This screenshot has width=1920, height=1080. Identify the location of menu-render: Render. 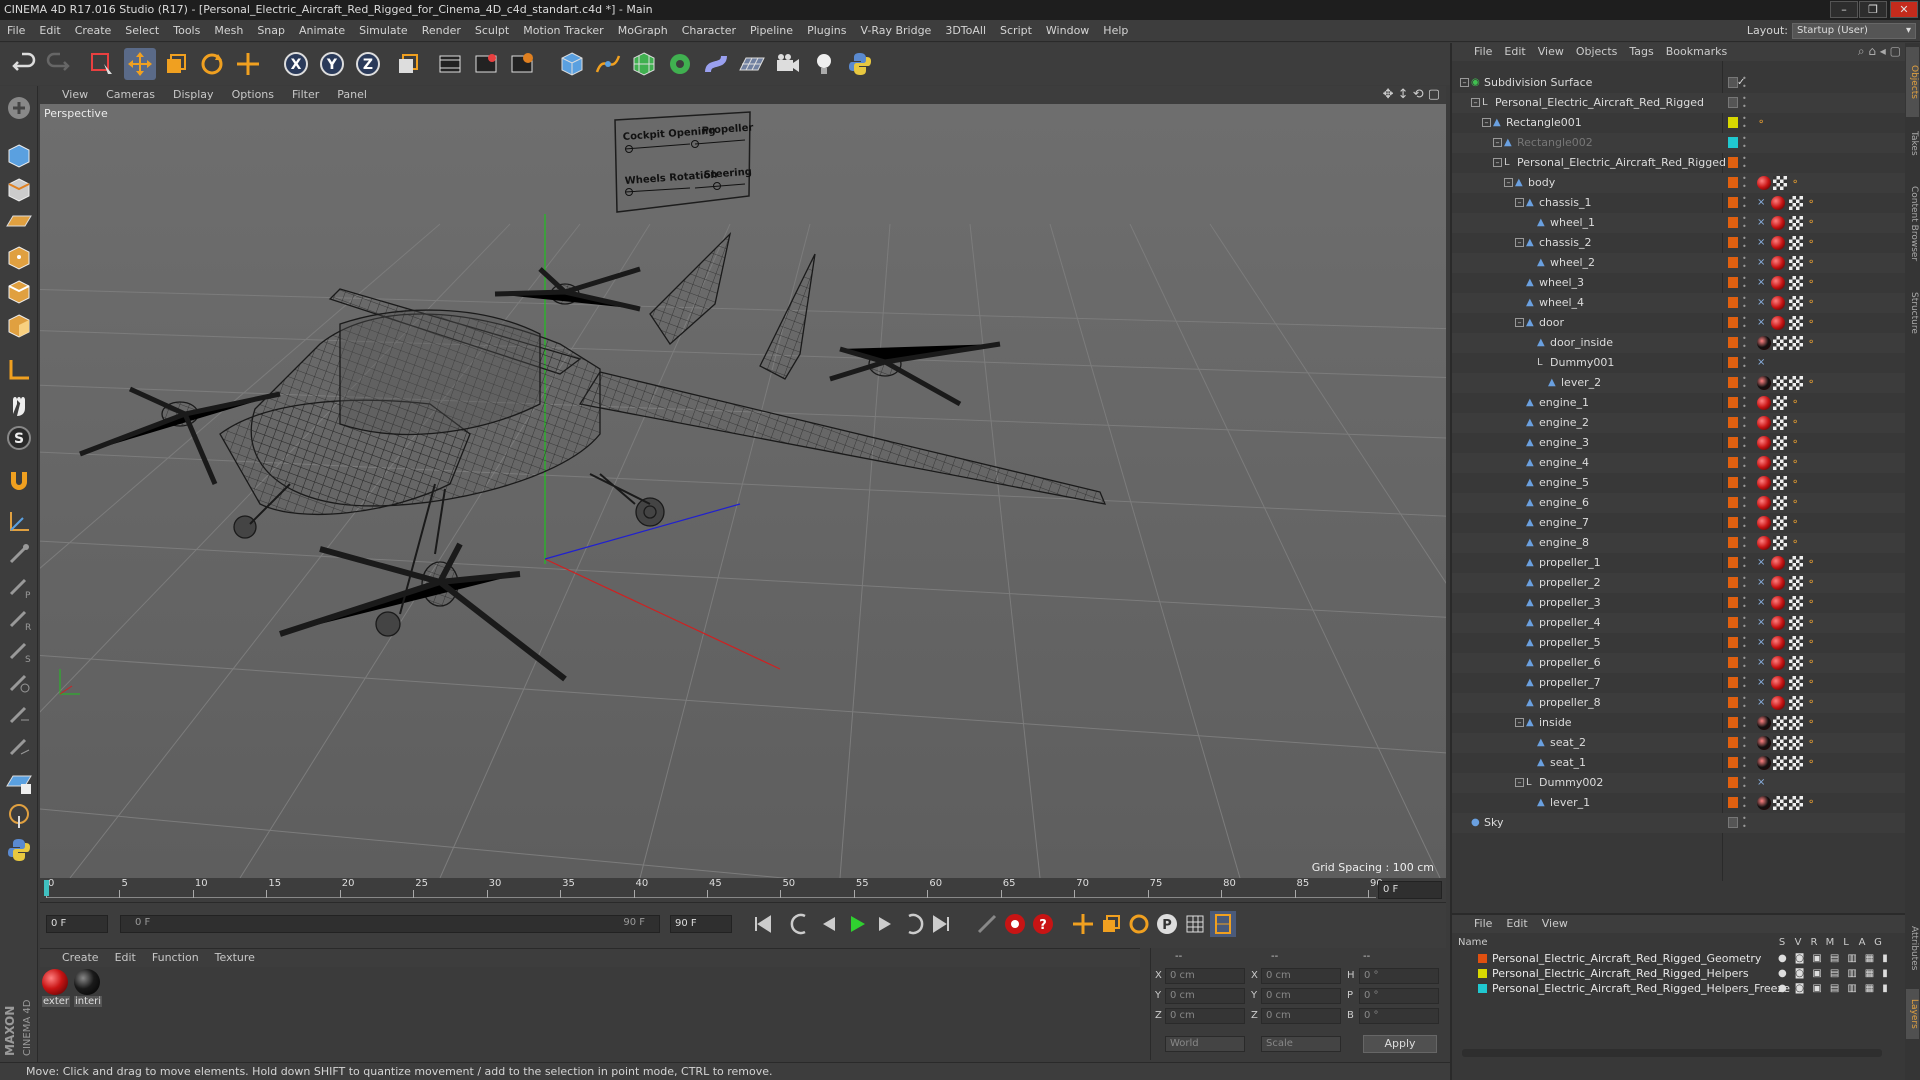
(441, 31).